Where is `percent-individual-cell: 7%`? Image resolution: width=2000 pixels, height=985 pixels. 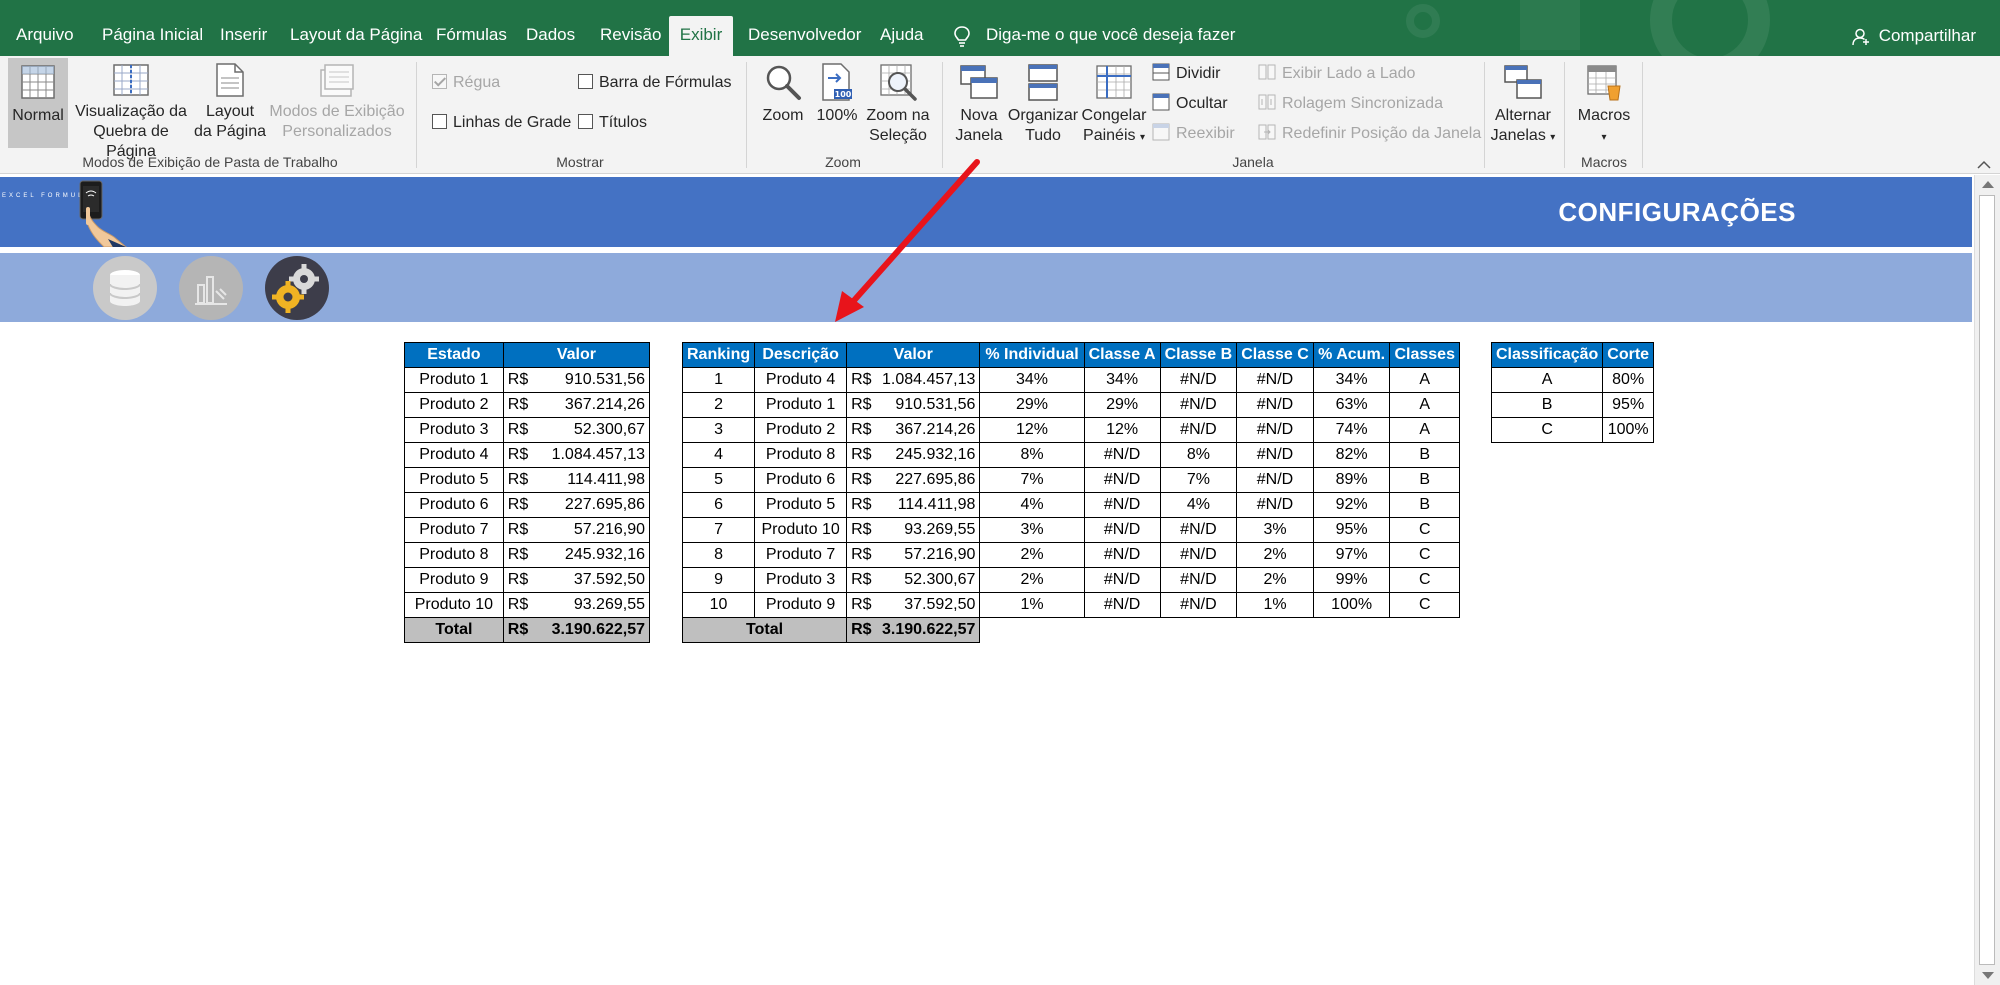 percent-individual-cell: 7% is located at coordinates (1032, 480).